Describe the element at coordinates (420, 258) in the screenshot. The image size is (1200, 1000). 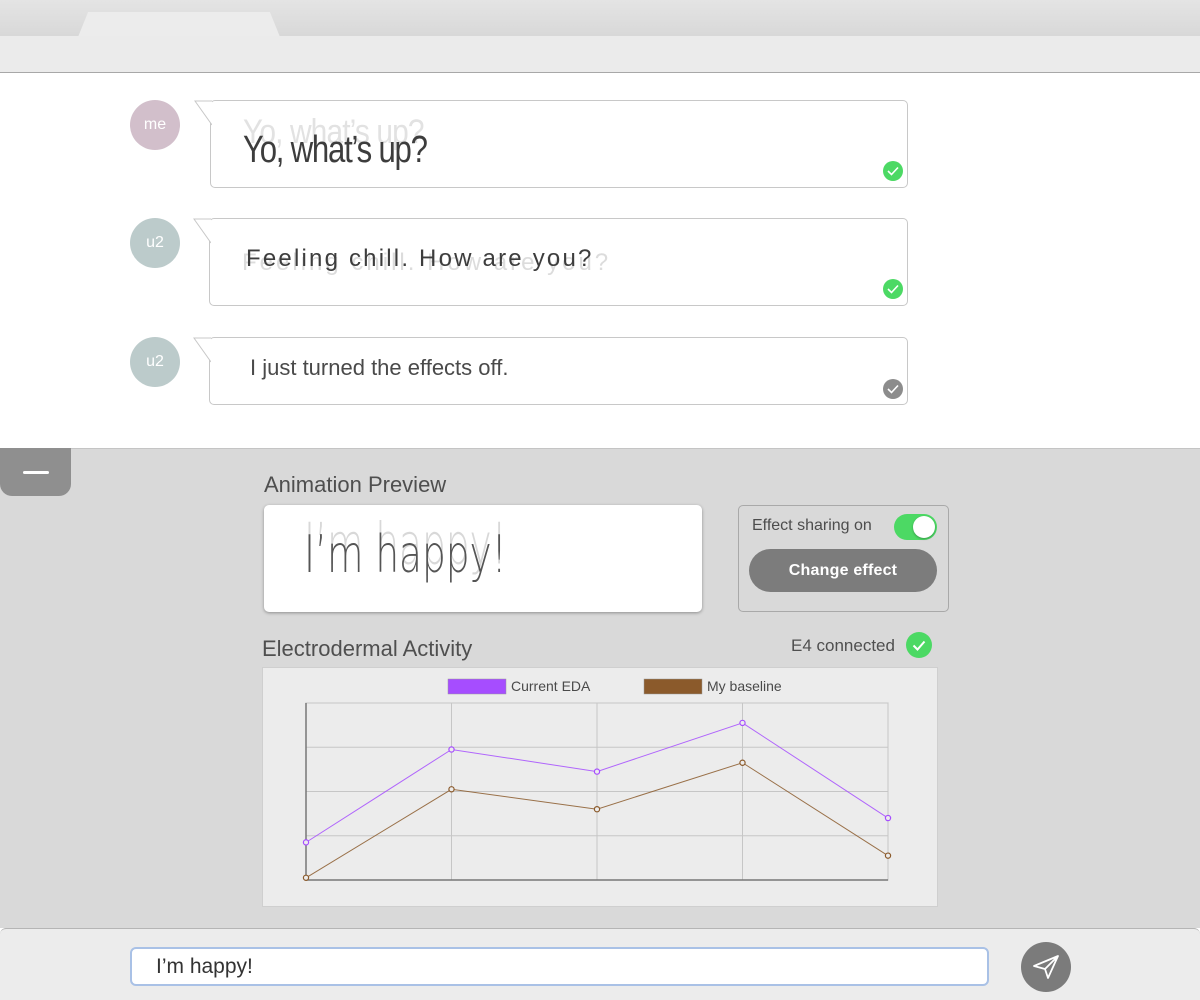
I see `message-text: Feeling chill. How are you?` at that location.